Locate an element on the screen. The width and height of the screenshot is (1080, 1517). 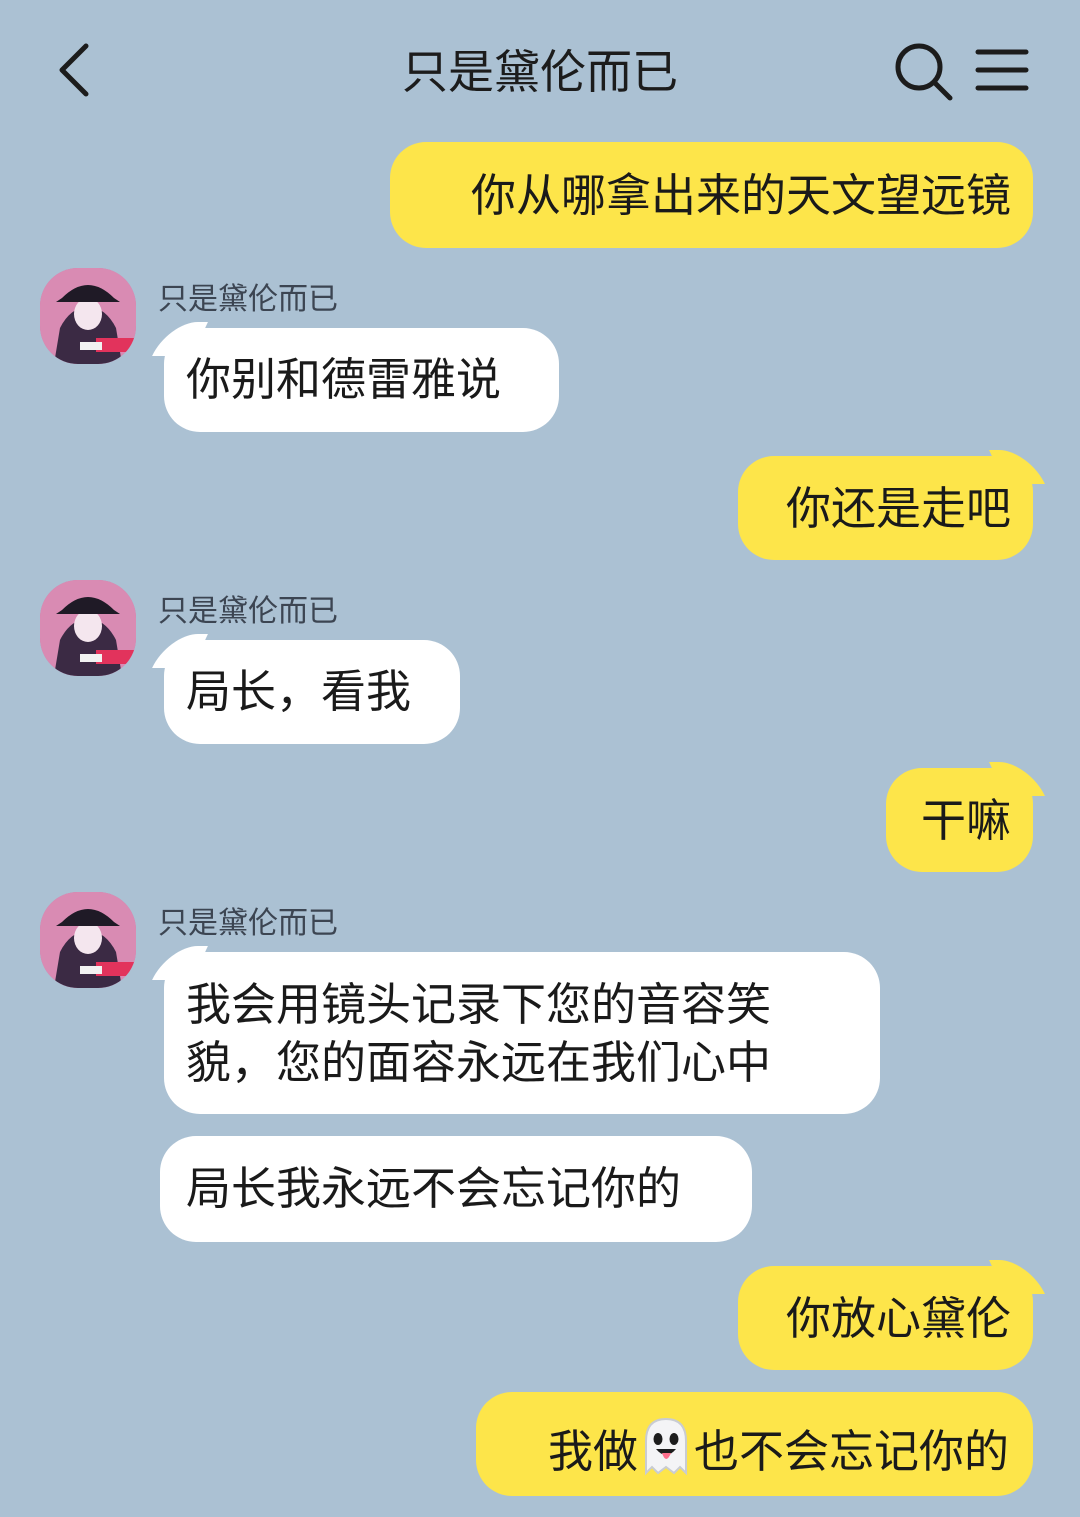
incoming-message: 局长，看我 is located at coordinates (312, 692).